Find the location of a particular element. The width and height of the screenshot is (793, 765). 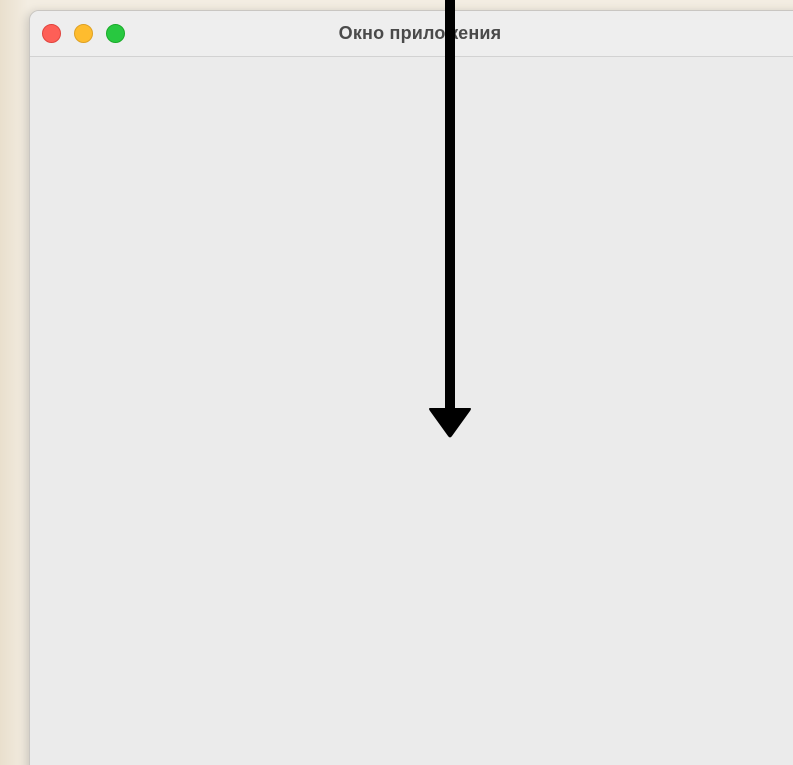

arrow-shaft is located at coordinates (450, 206).